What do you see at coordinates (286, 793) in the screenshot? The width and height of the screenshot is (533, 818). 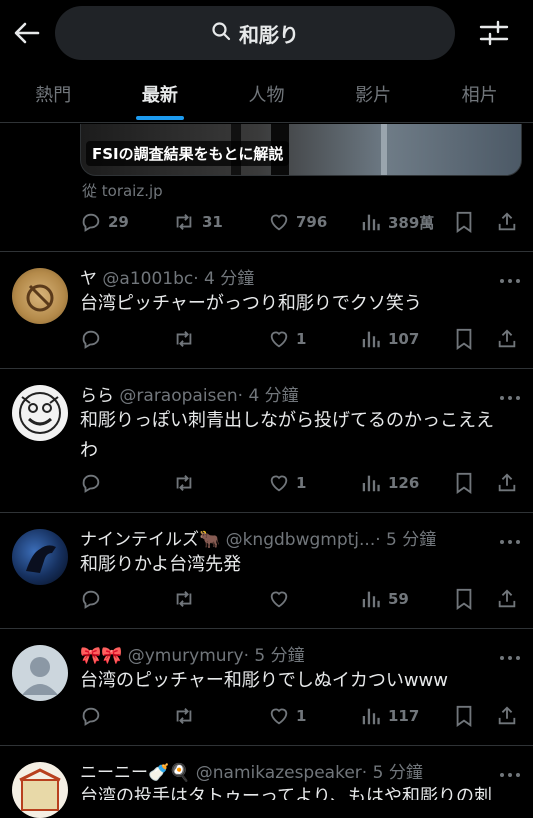 I see `tweet-line: 台湾の投手はタトゥーってより、もはや和彫りの刺` at bounding box center [286, 793].